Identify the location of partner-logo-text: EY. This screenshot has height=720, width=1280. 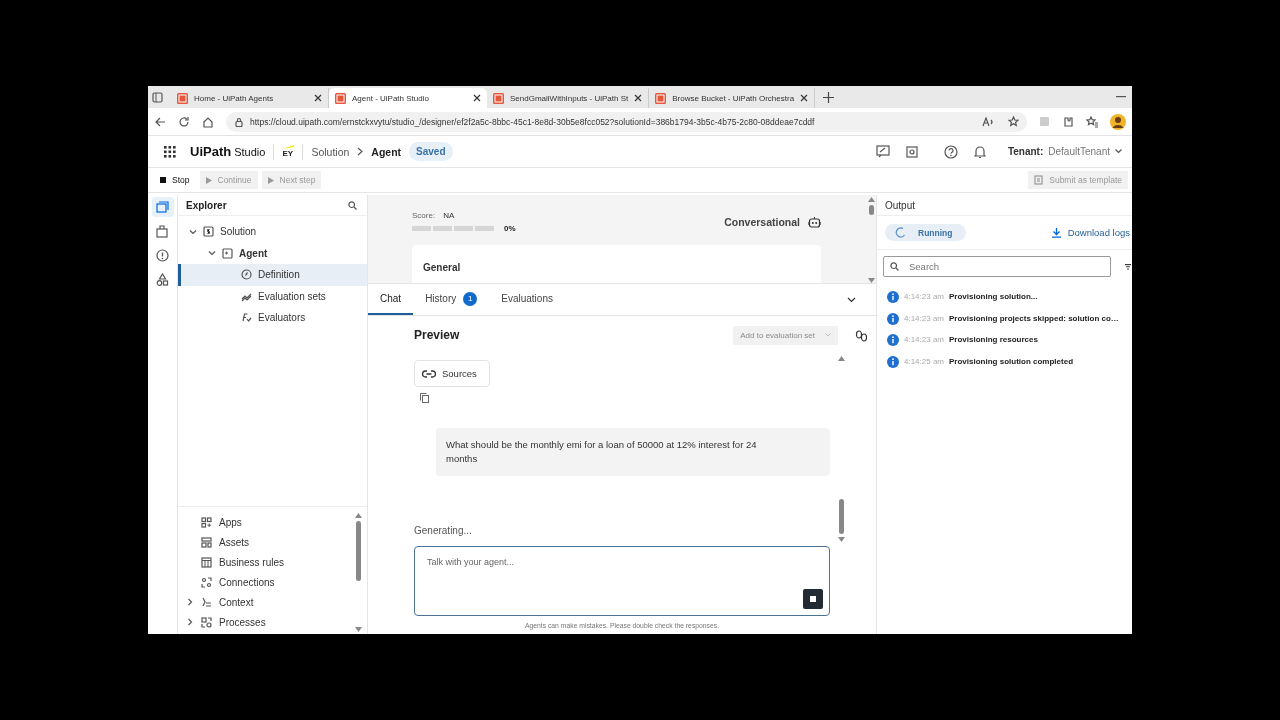
(288, 153).